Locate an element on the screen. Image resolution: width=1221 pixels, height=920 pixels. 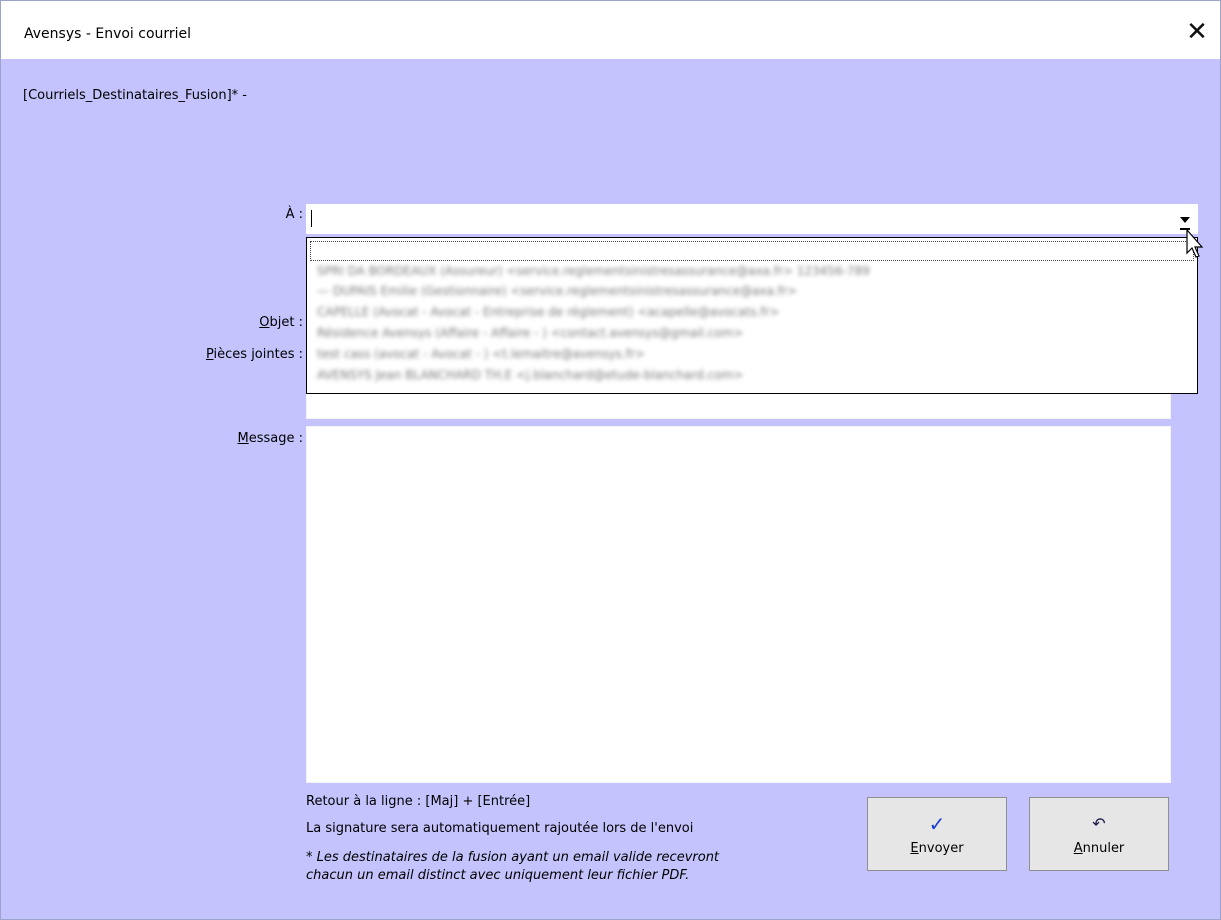
cancel-label: Annuler is located at coordinates (1099, 848).